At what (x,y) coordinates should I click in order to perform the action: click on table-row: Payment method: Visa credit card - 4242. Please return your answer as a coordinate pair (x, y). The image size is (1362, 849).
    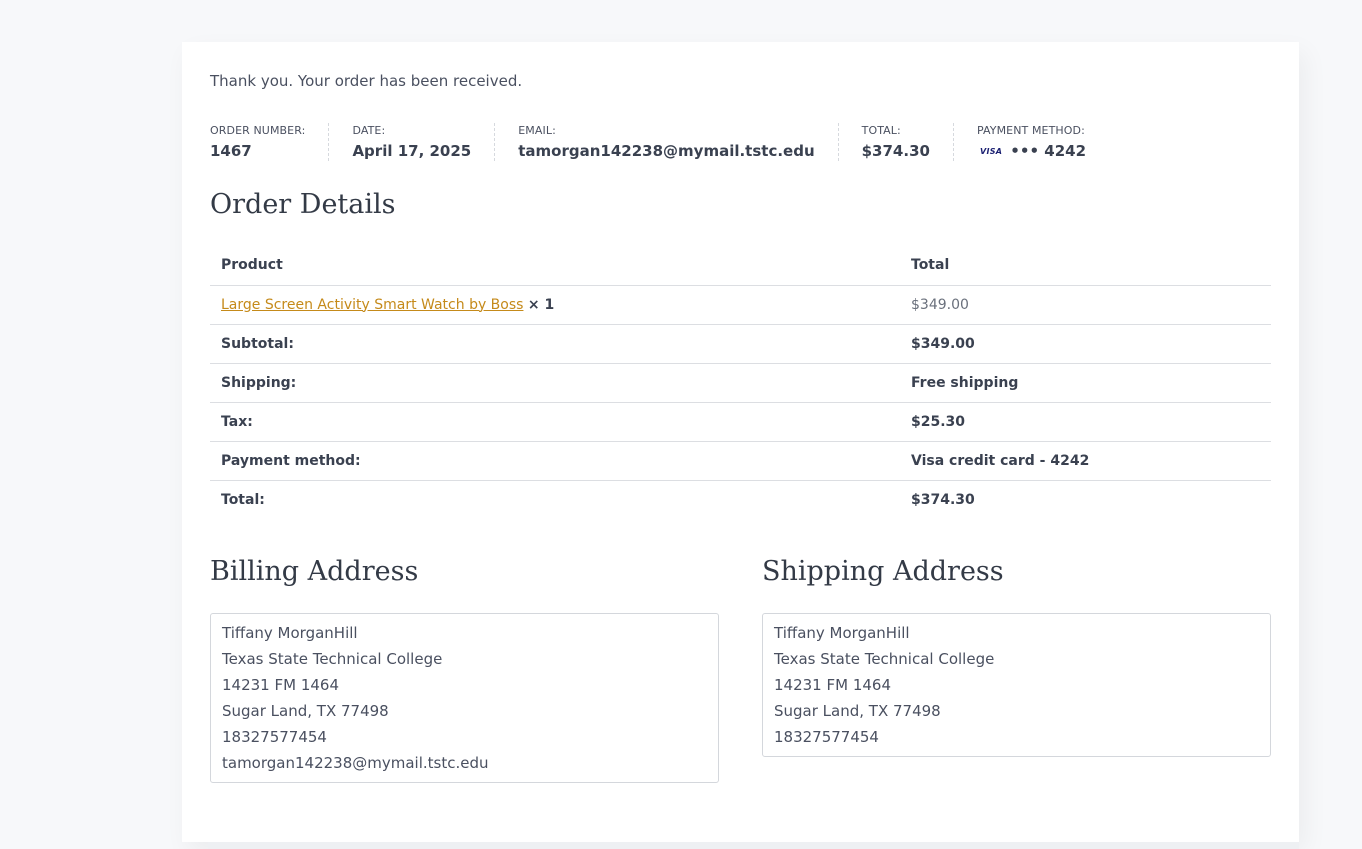
    Looking at the image, I should click on (740, 461).